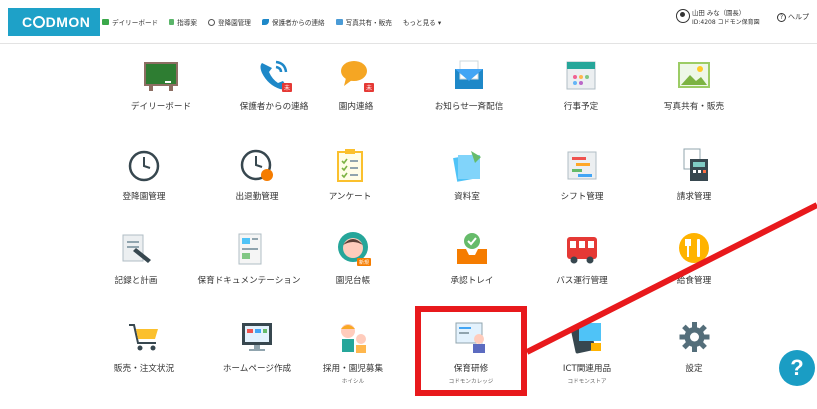  What do you see at coordinates (797, 368) in the screenshot?
I see `help-floating-button: ?` at bounding box center [797, 368].